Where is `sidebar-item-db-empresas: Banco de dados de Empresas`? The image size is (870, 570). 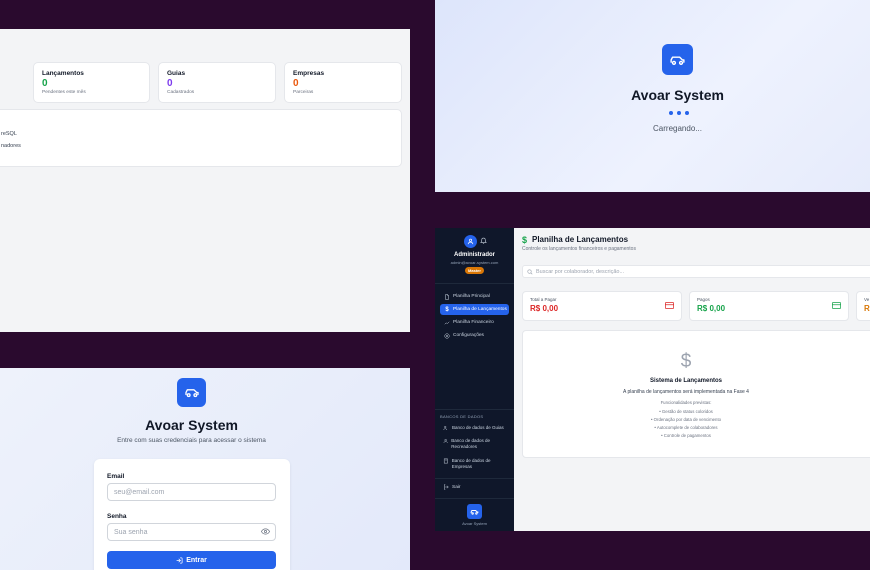
sidebar-item-db-empresas: Banco de dados de Empresas is located at coordinates (474, 464).